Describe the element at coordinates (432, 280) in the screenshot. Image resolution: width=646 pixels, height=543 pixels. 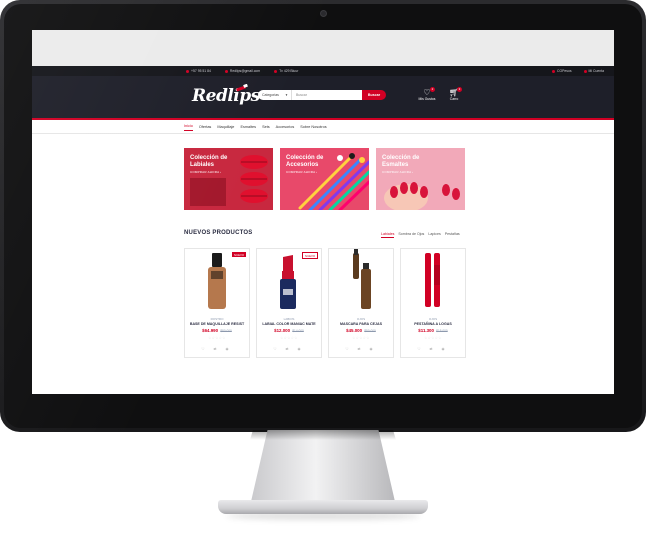
I see `mascara-image` at that location.